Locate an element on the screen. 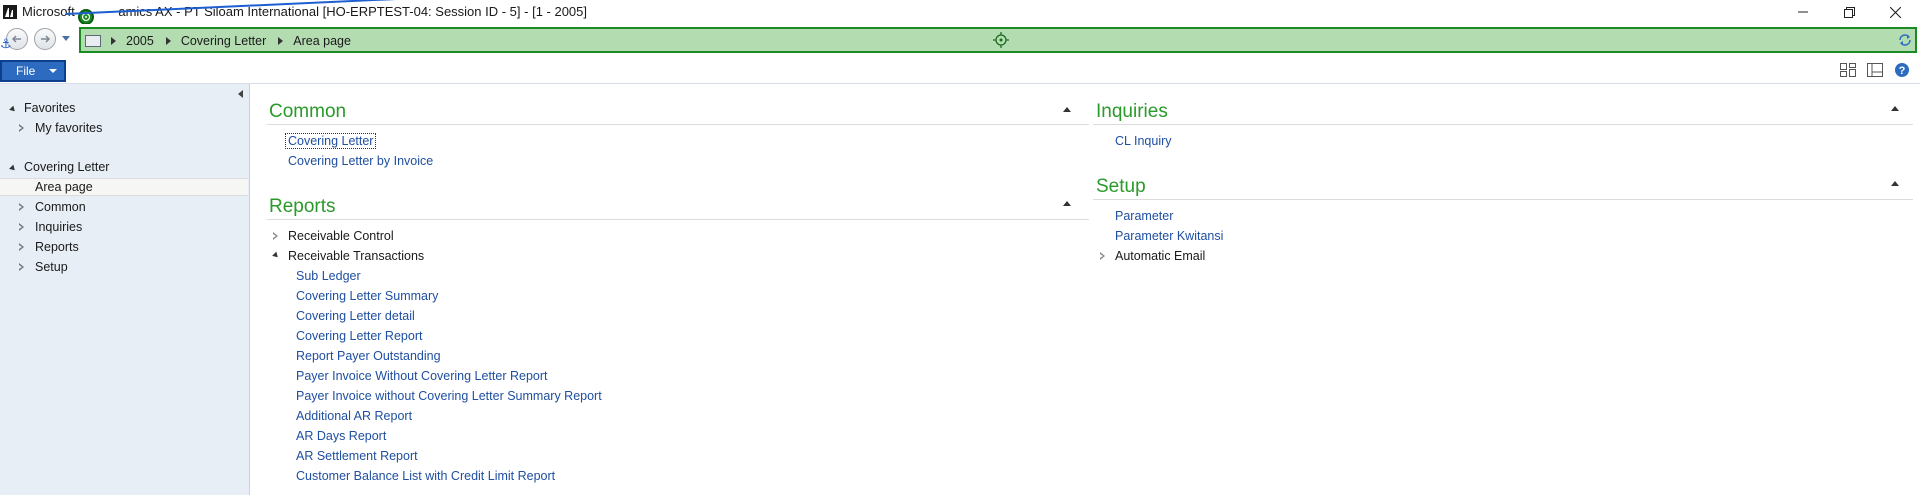 This screenshot has height=495, width=1920. link-parameter: Parameter is located at coordinates (1144, 216).